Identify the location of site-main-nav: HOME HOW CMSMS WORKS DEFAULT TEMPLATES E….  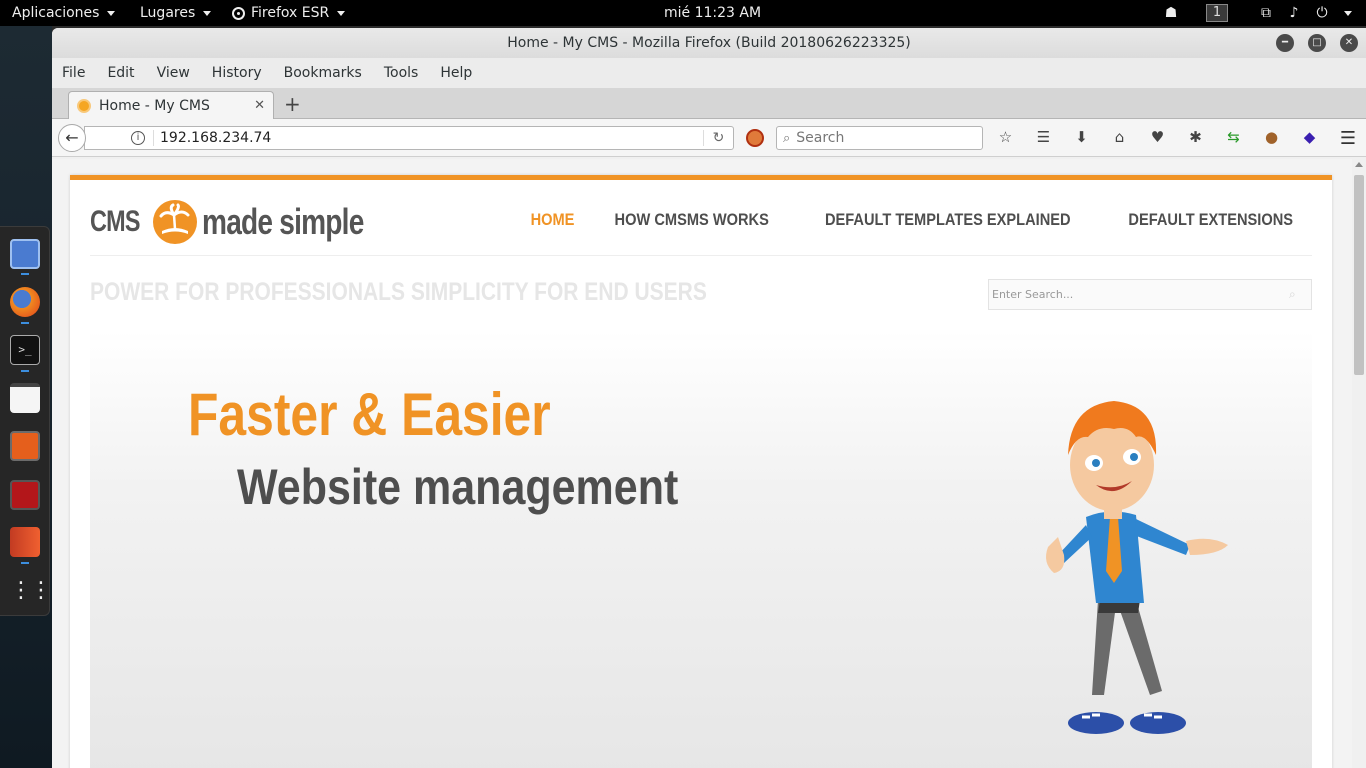
(916, 220).